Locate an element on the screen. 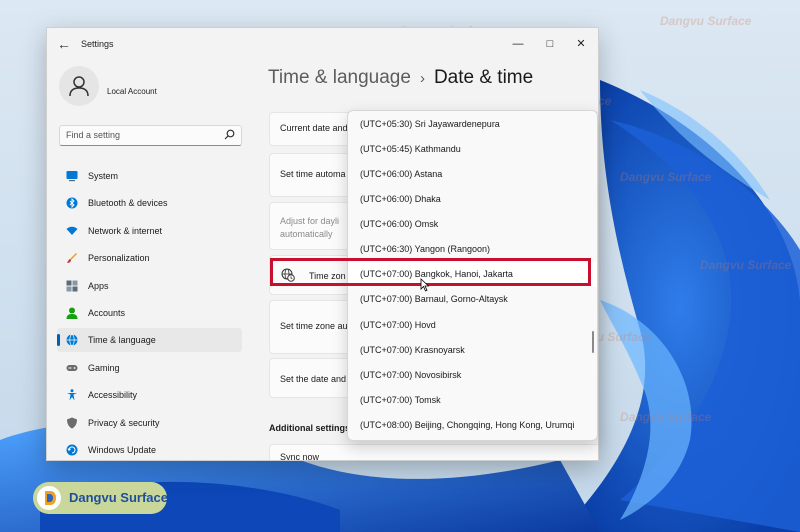 The height and width of the screenshot is (532, 800). monitor-icon is located at coordinates (72, 176).